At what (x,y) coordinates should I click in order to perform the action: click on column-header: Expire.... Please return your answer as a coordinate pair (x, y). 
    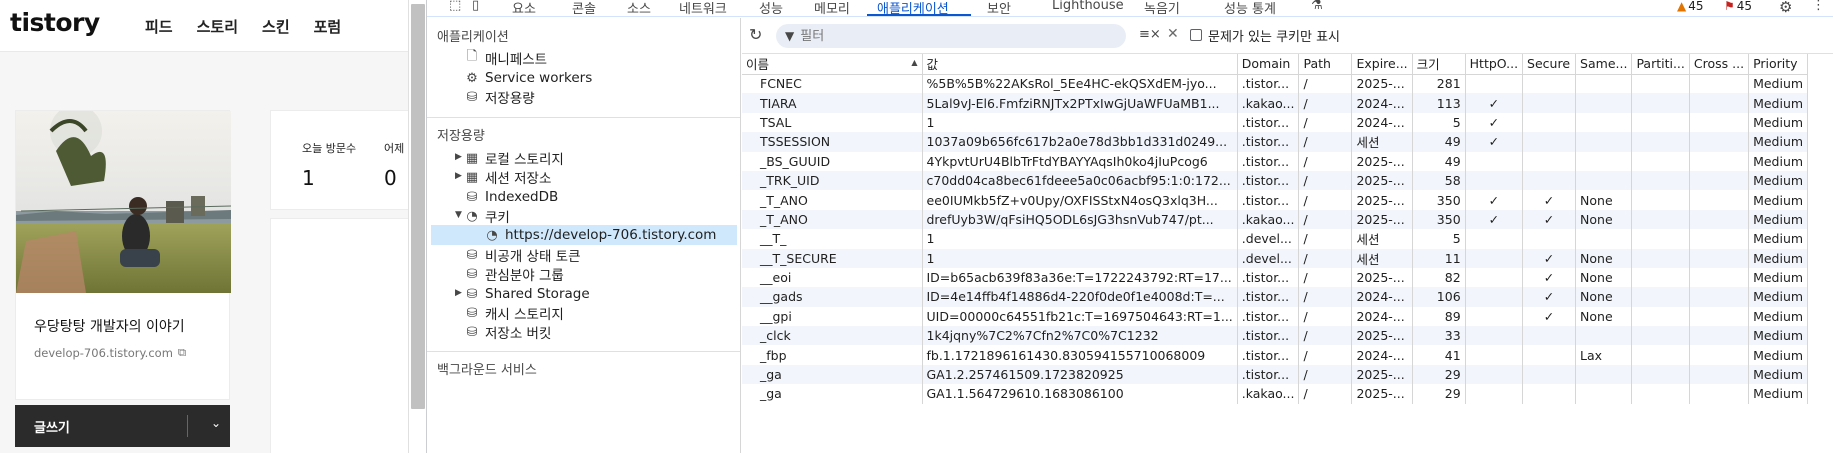
    Looking at the image, I should click on (1382, 64).